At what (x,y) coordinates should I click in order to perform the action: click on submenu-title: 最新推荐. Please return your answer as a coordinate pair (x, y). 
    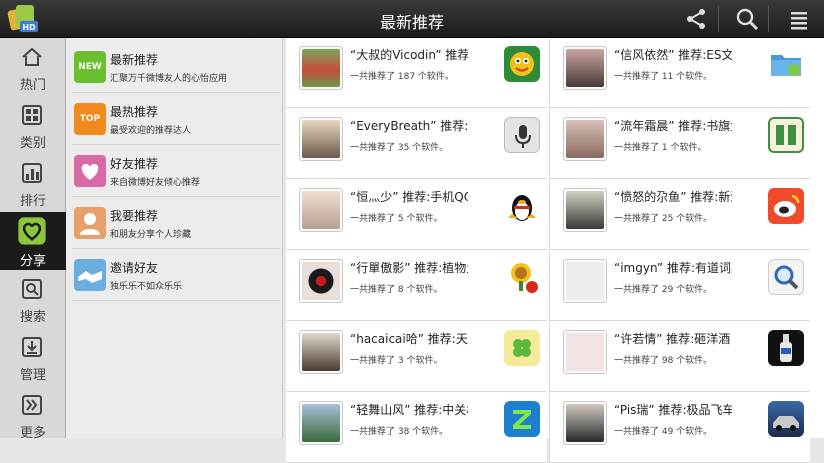
    Looking at the image, I should click on (134, 60).